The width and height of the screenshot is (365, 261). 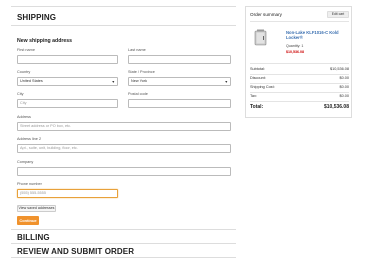 What do you see at coordinates (29, 139) in the screenshot?
I see `address-line2-label: Address line 2` at bounding box center [29, 139].